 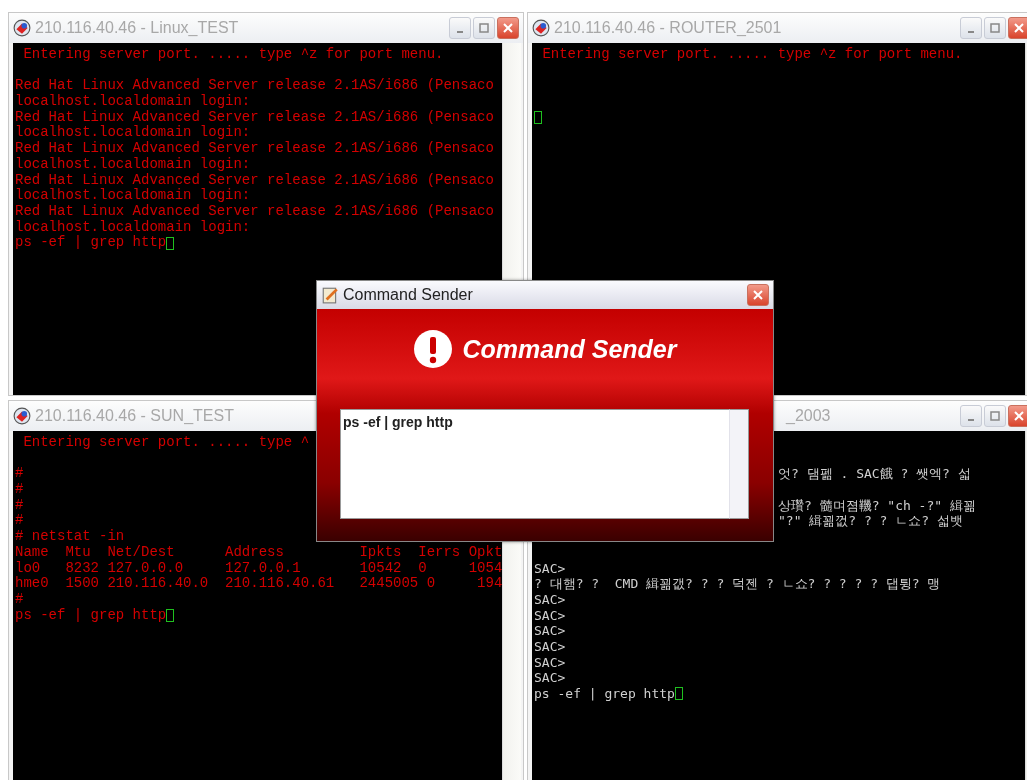 What do you see at coordinates (70, 537) in the screenshot?
I see `terminal-line: # netstat -in` at bounding box center [70, 537].